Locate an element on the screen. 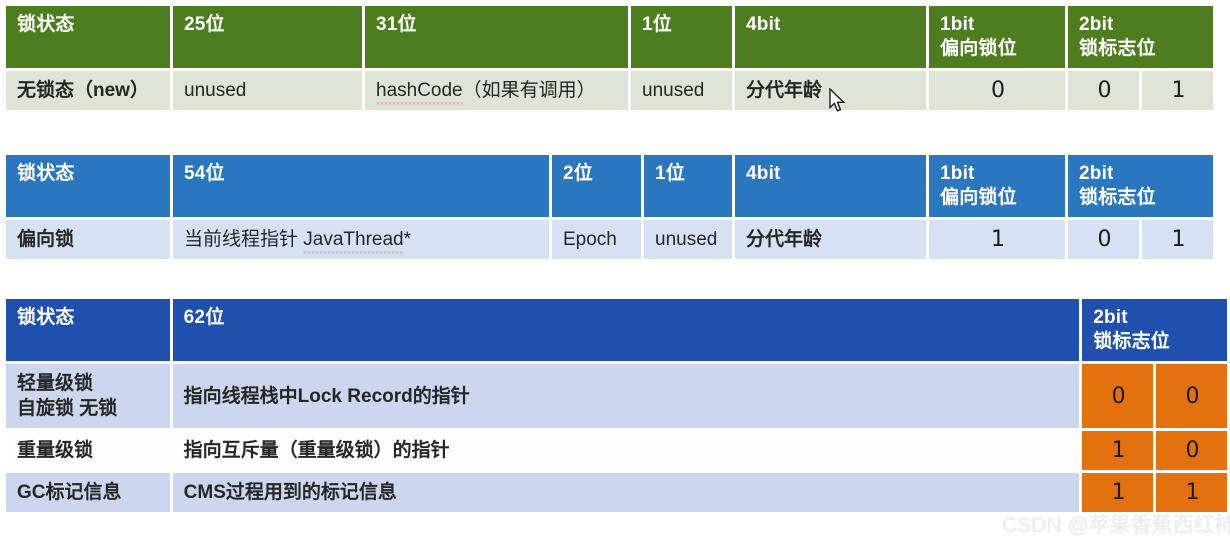 This screenshot has height=548, width=1230. csdn-watermark: CSDN @苹果香蕉西红柿 is located at coordinates (1116, 525).